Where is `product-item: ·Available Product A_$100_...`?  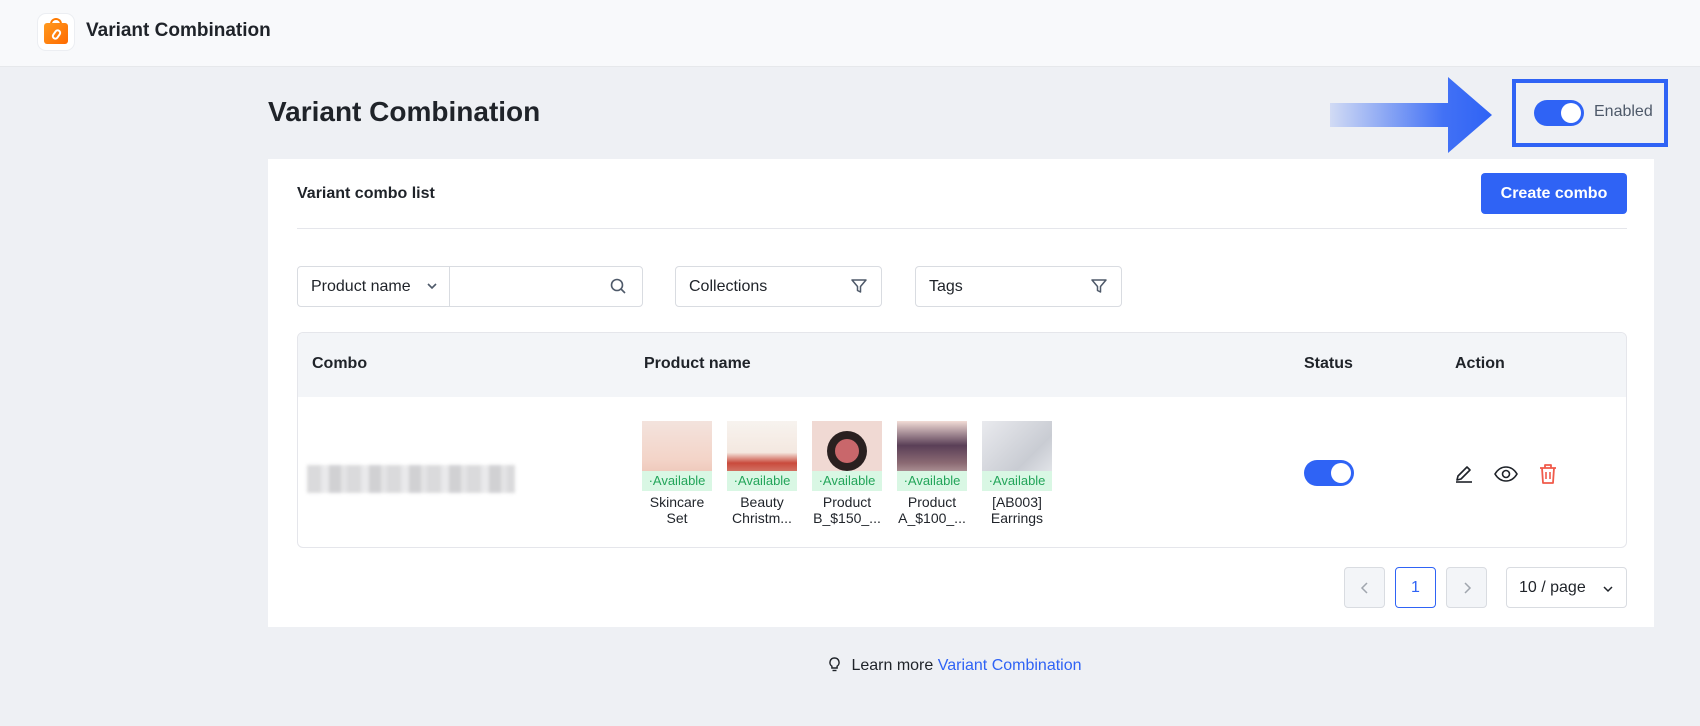 product-item: ·Available Product A_$100_... is located at coordinates (932, 473).